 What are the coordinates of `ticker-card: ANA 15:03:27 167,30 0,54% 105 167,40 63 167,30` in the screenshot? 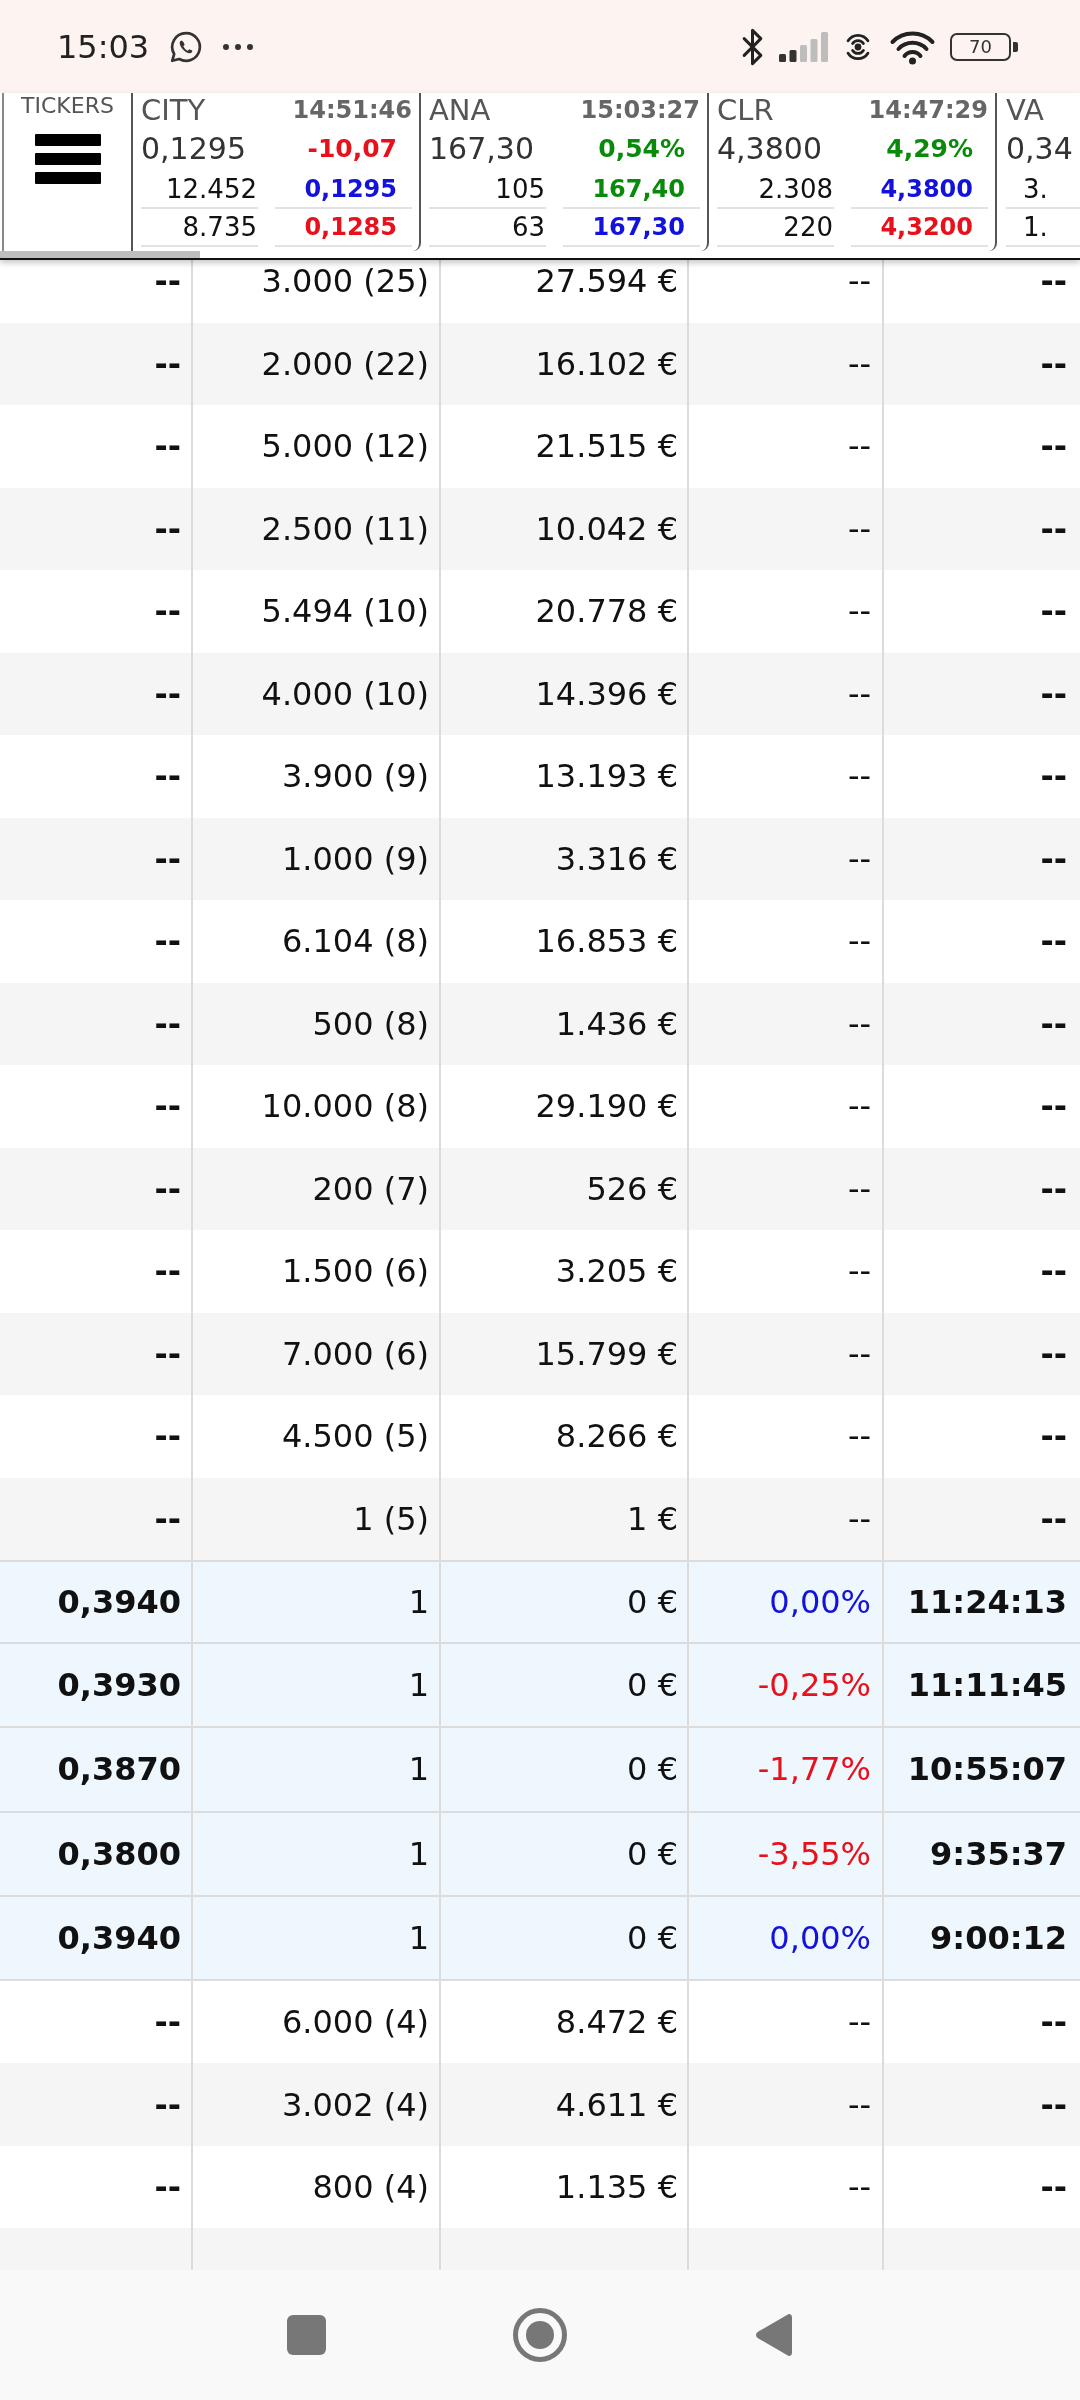 It's located at (565, 172).